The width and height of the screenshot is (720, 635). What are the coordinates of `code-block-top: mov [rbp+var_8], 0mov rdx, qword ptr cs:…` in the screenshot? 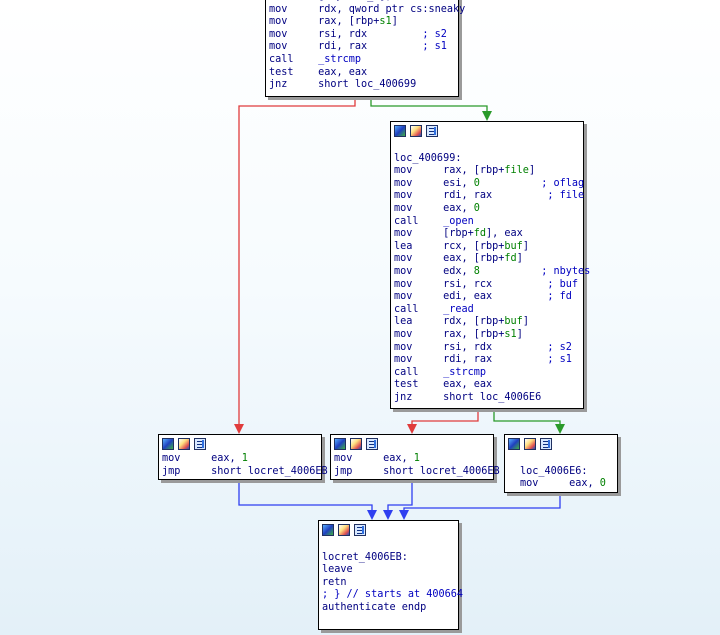 It's located at (365, 48).